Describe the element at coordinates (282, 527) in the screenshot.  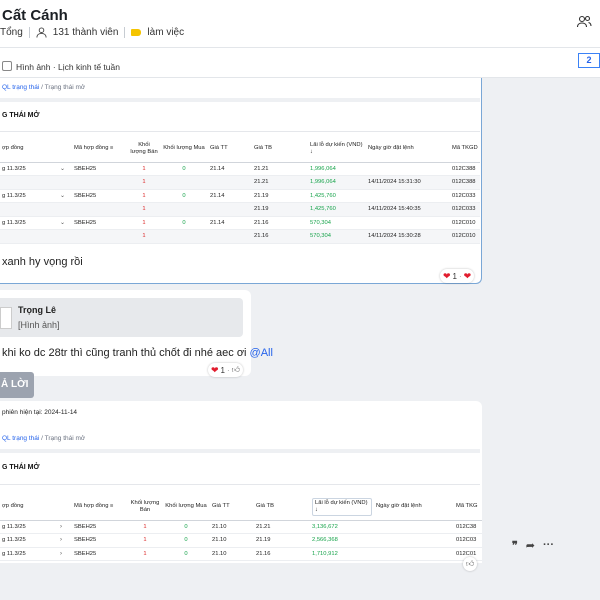
I see `table-cell: 21.21` at that location.